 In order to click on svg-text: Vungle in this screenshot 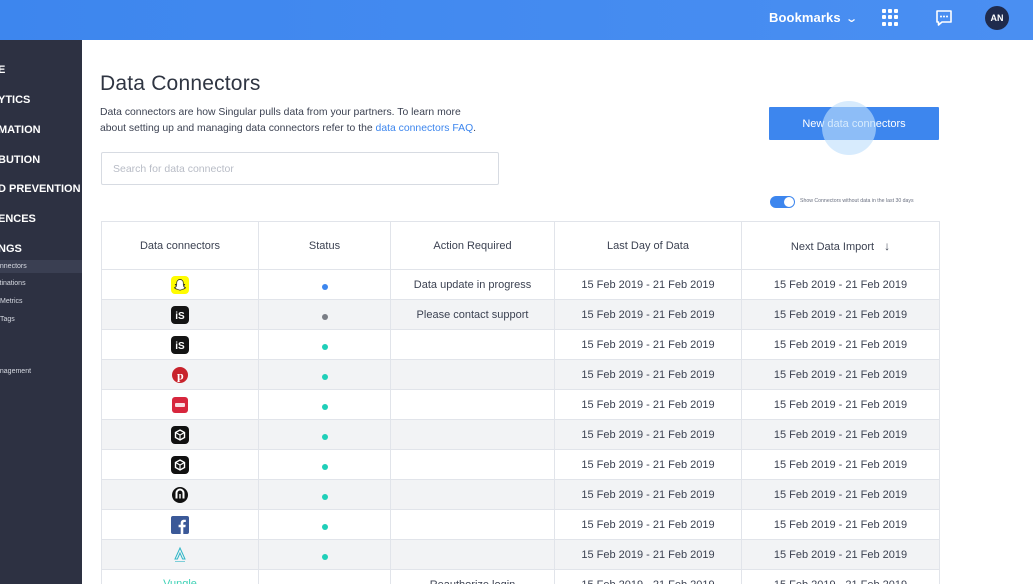, I will do `click(180, 581)`.